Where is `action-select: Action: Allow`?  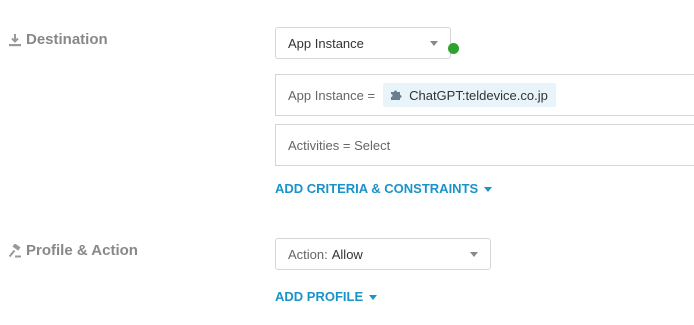
action-select: Action: Allow is located at coordinates (383, 254).